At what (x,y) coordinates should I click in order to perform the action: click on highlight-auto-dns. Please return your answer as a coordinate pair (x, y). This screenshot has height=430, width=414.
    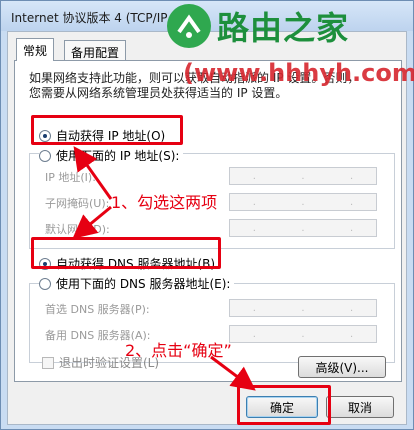
    Looking at the image, I should click on (126, 253).